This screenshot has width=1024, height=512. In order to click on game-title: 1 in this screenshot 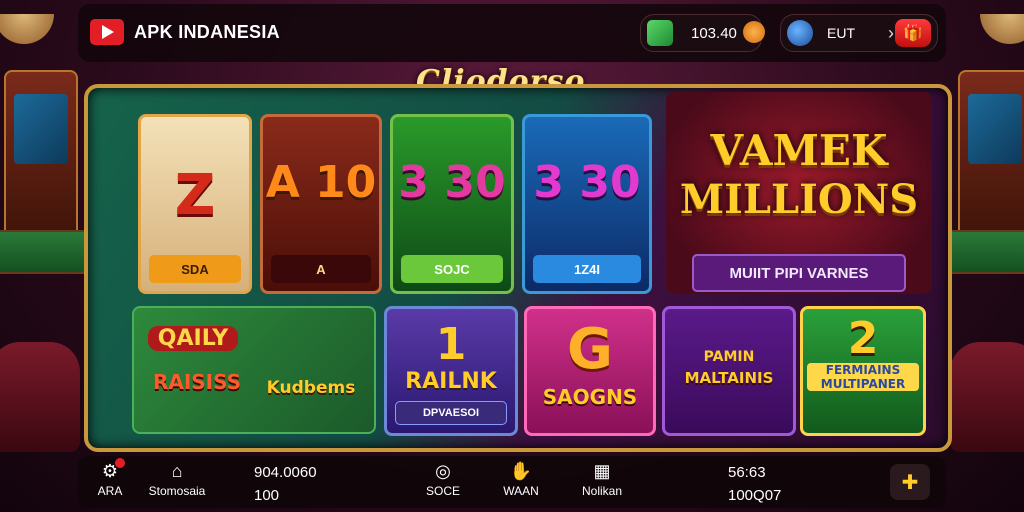, I will do `click(451, 344)`.